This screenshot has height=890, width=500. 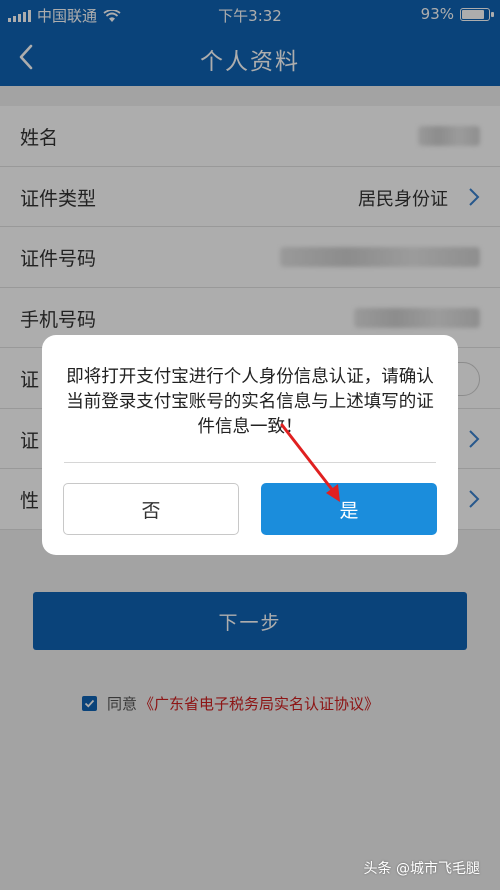 What do you see at coordinates (151, 509) in the screenshot?
I see `cancel-button: 否` at bounding box center [151, 509].